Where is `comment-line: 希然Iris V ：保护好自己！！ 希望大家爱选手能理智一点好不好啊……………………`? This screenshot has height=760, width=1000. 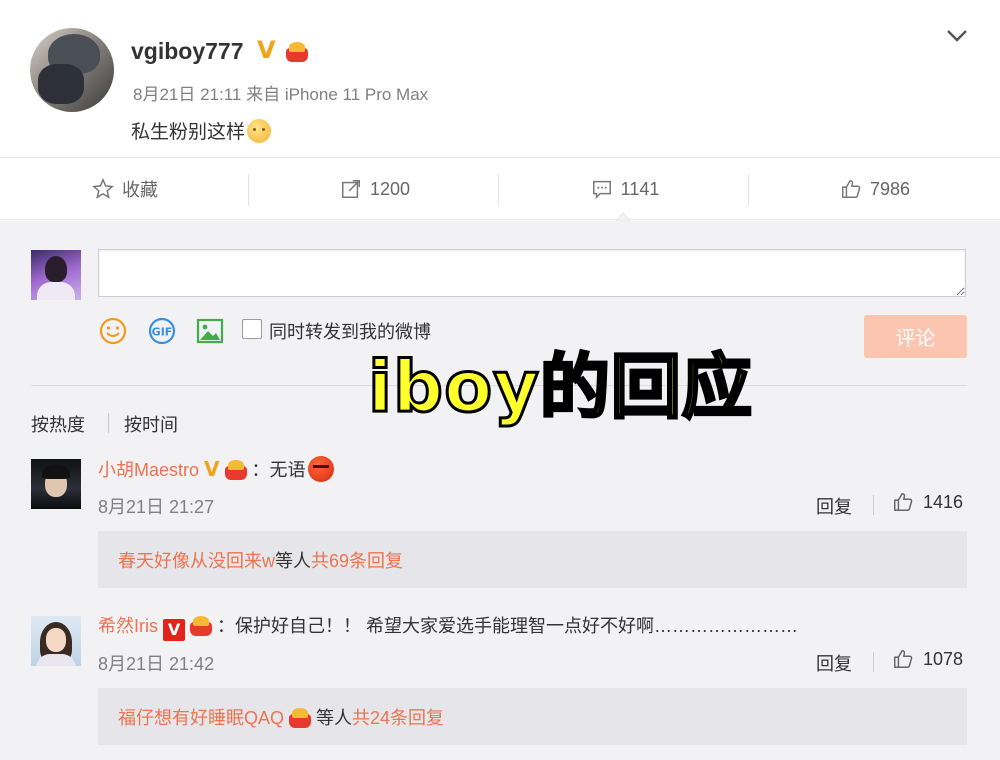 comment-line: 希然Iris V ：保护好自己！！ 希望大家爱选手能理智一点好不好啊…………………… is located at coordinates (448, 626).